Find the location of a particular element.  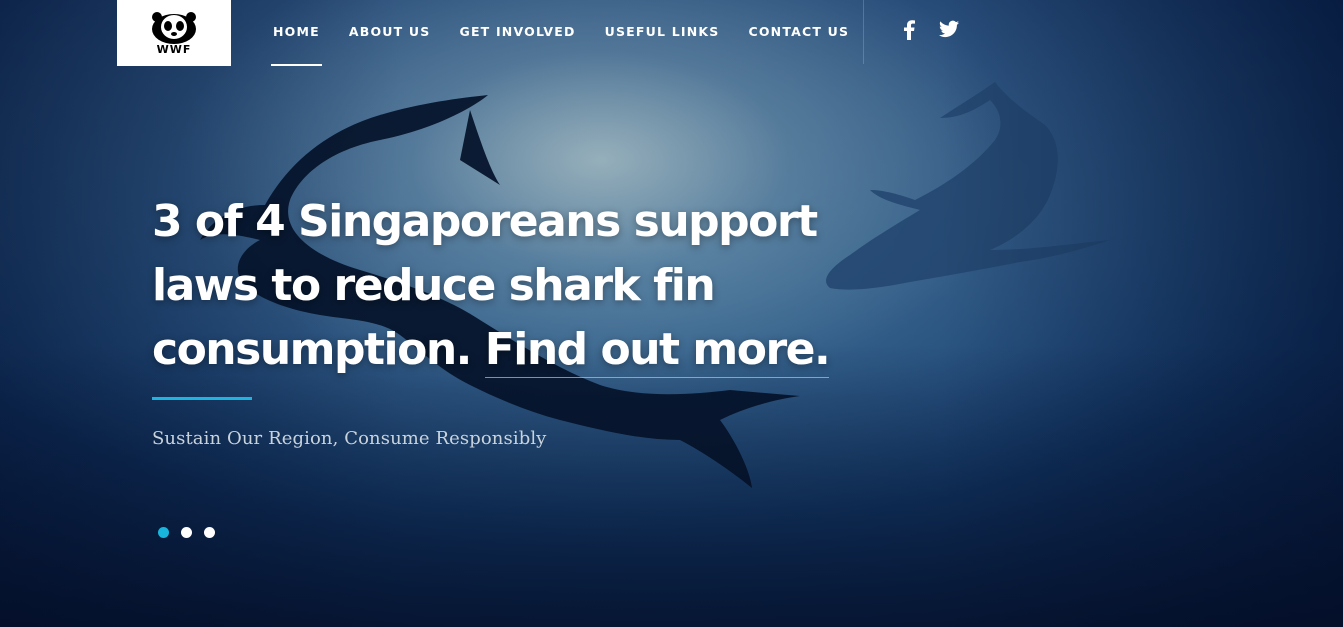

nav-item-about-us: ABOUT US is located at coordinates (390, 31).